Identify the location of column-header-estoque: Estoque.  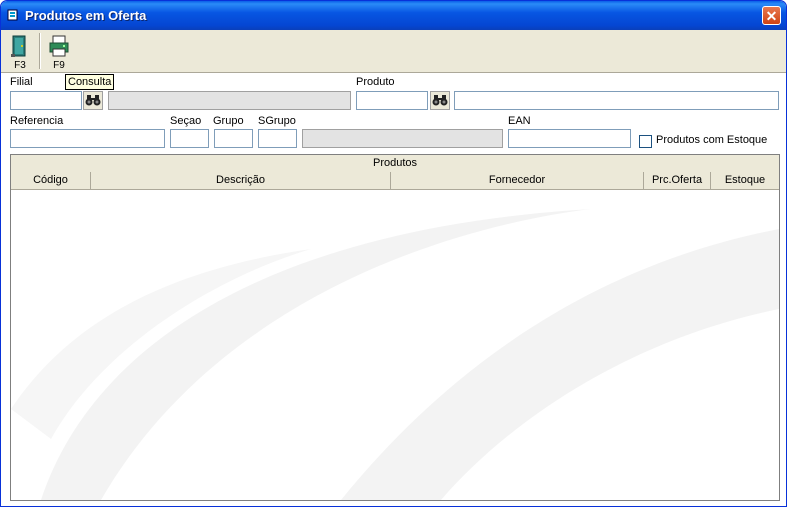
(745, 180).